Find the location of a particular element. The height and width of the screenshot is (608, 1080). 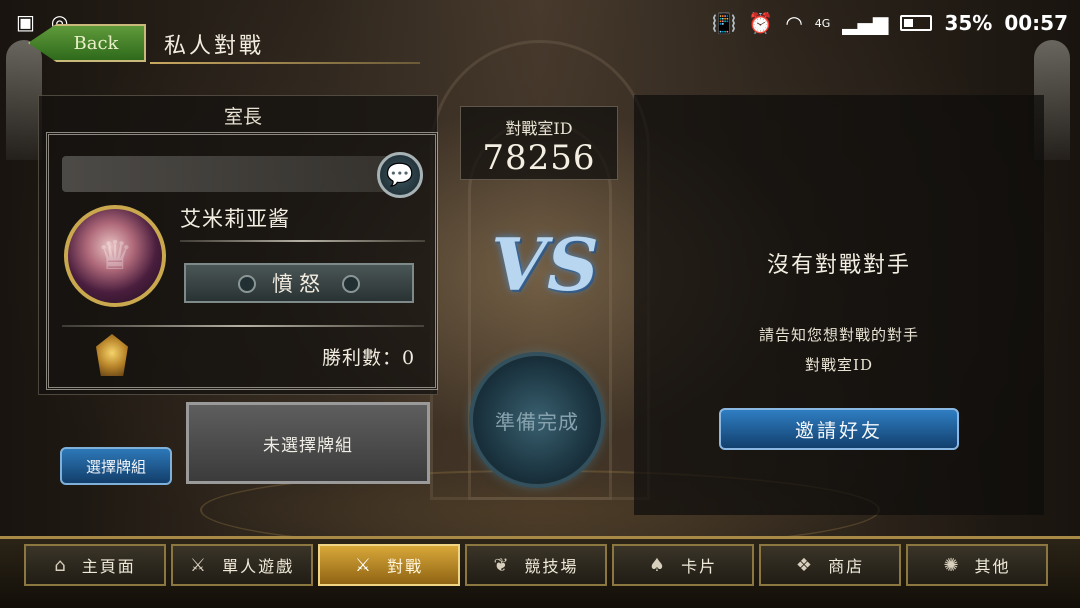

vs-emblem: VS is located at coordinates (545, 264).